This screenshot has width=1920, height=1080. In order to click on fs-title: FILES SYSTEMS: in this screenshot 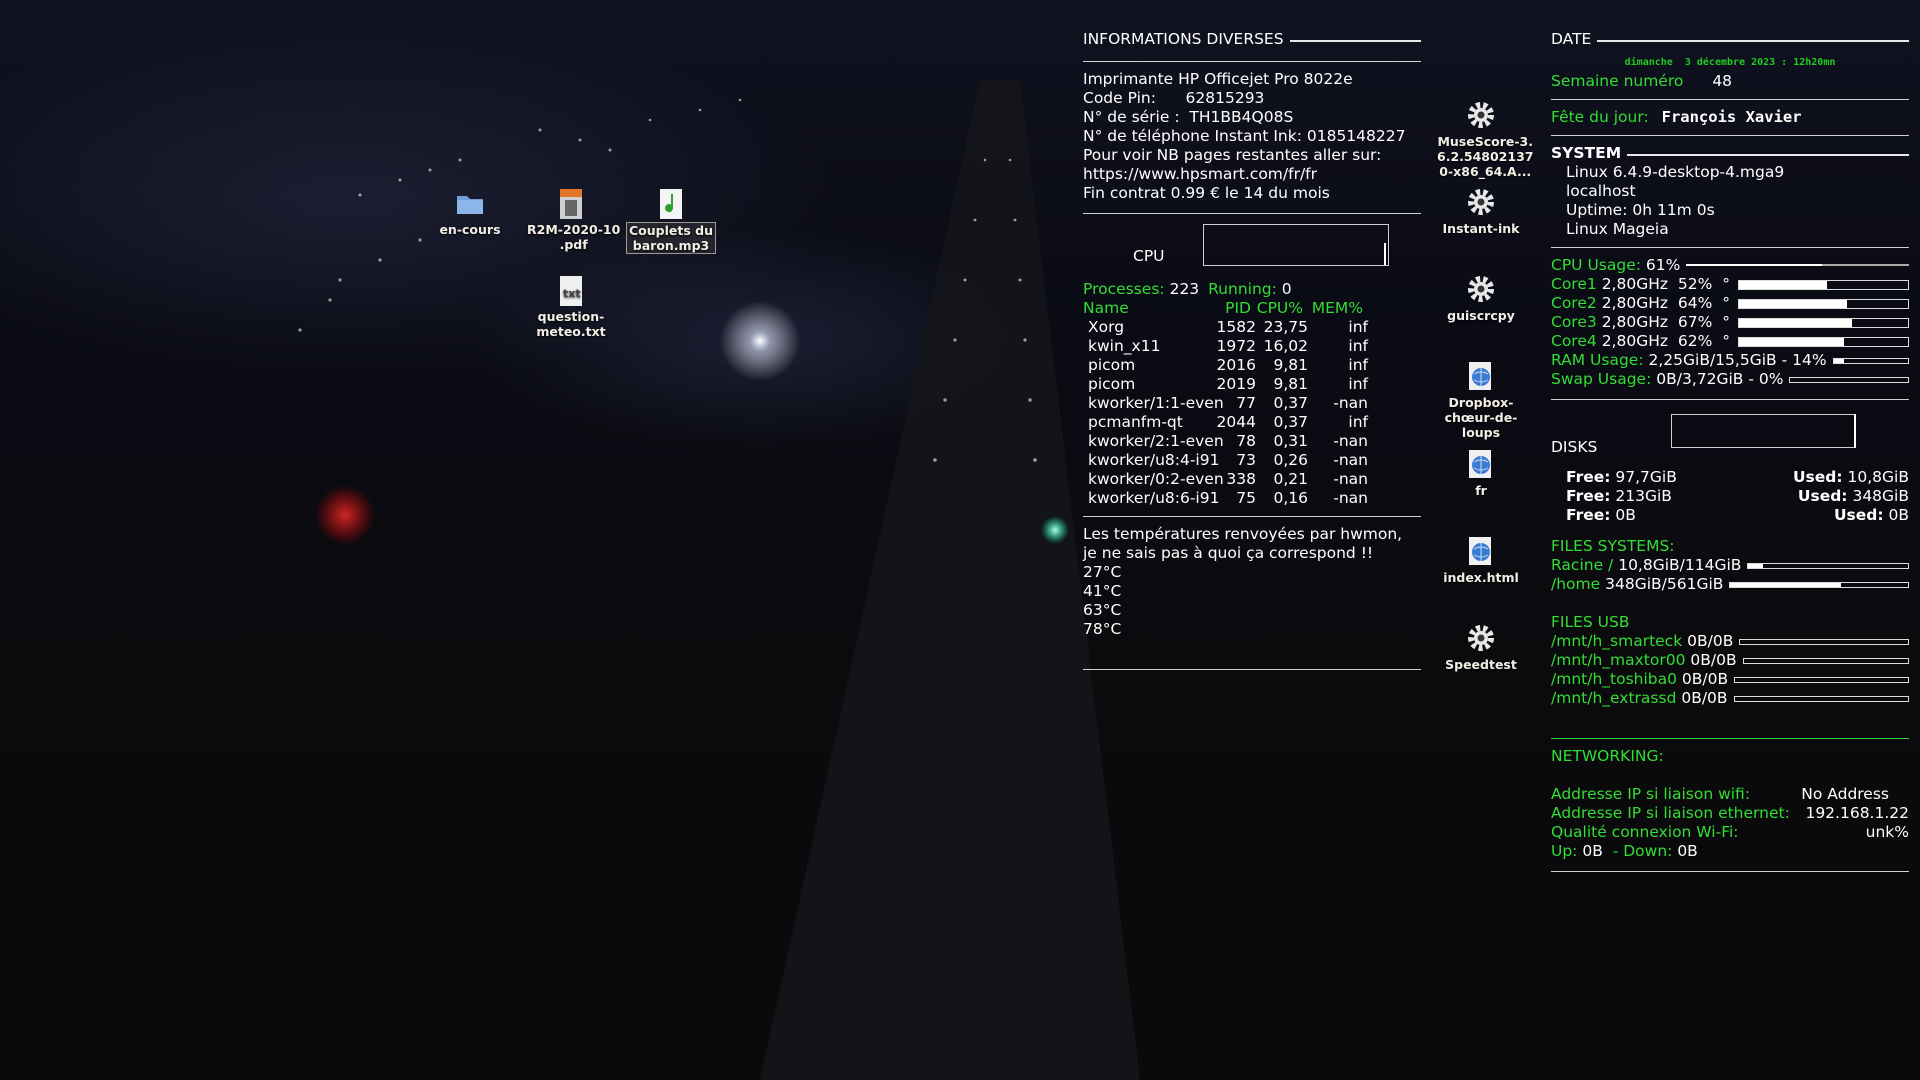, I will do `click(1613, 546)`.